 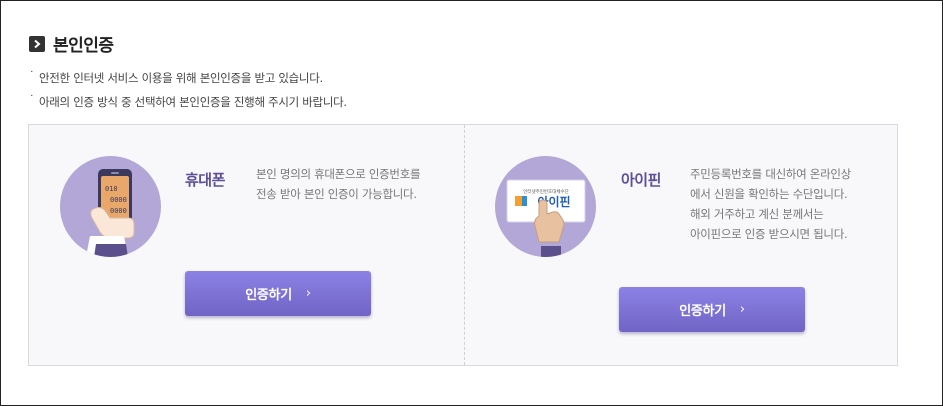 What do you see at coordinates (181, 78) in the screenshot?
I see `notice-text: 안전한 인터넷 서비스 이용을 위해 본인인증을 받고 있습니다.` at bounding box center [181, 78].